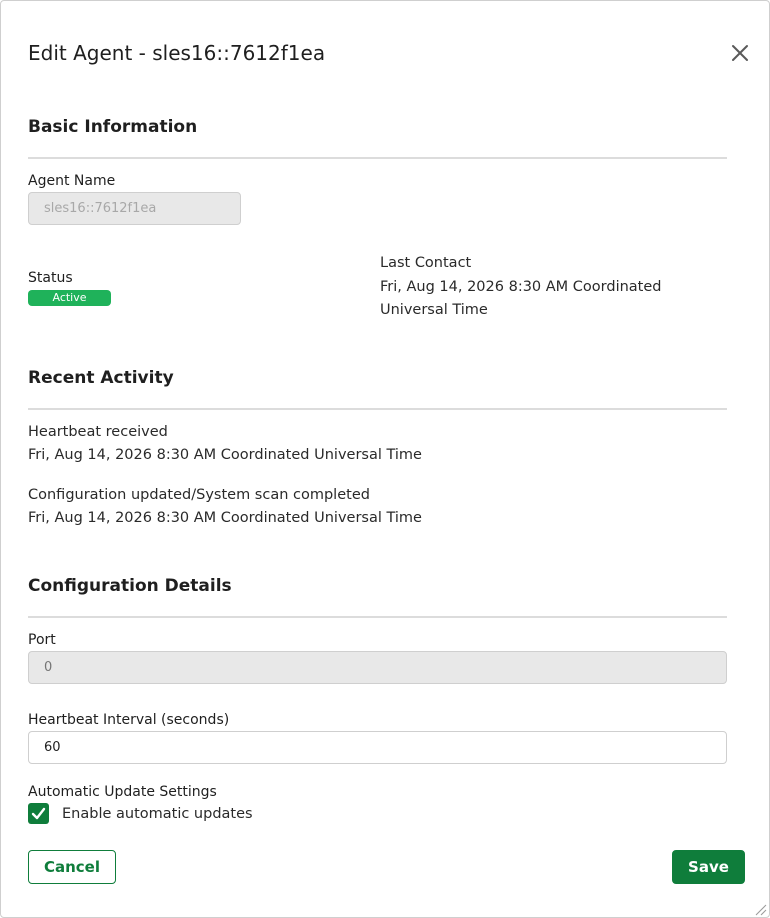 Image resolution: width=770 pixels, height=918 pixels. What do you see at coordinates (98, 432) in the screenshot?
I see `activity-item-event: Heartbeat received` at bounding box center [98, 432].